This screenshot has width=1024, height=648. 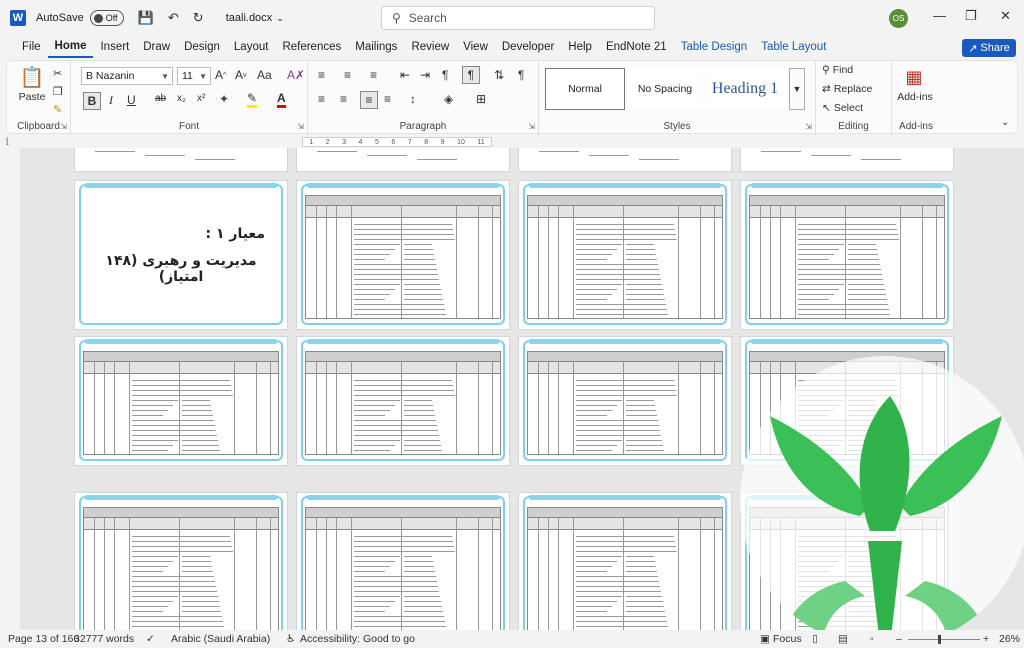 What do you see at coordinates (104, 639) in the screenshot?
I see `word-count: 32777 words` at bounding box center [104, 639].